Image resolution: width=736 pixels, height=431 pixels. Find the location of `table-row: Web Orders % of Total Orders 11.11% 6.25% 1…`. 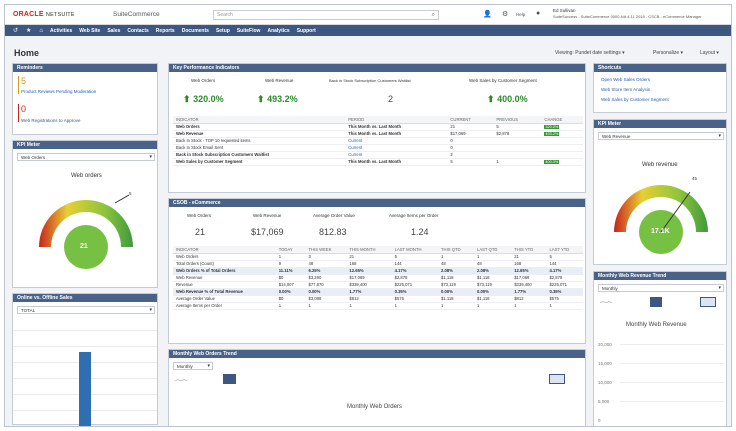

table-row: Web Orders % of Total Orders 11.11% 6.25% 1… is located at coordinates (378, 271).